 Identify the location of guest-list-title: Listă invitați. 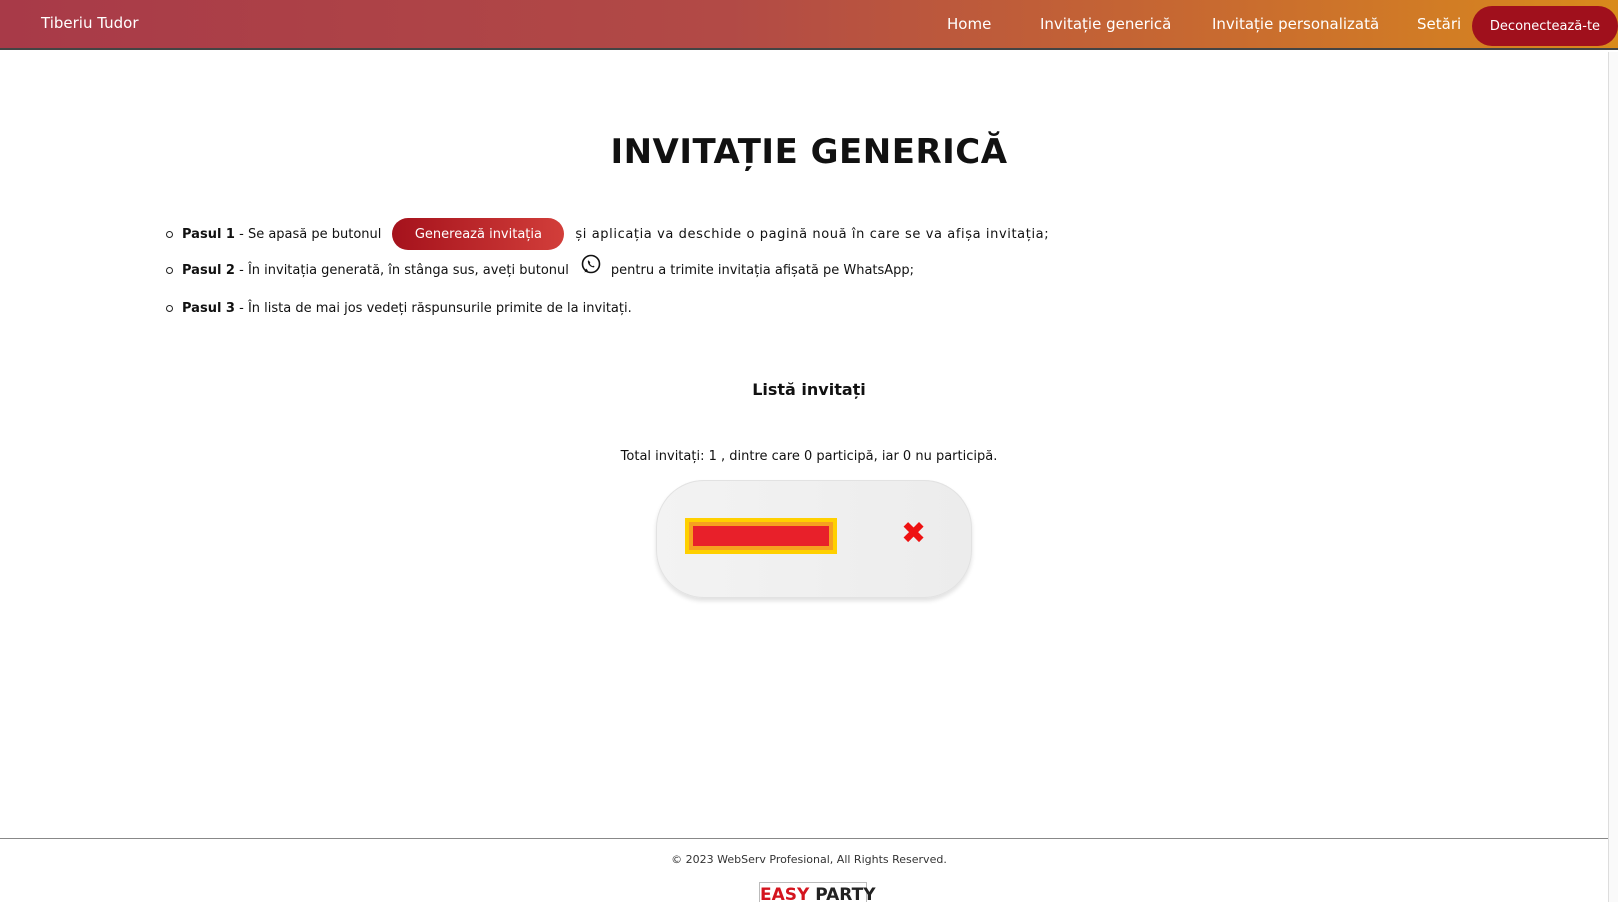
(809, 389).